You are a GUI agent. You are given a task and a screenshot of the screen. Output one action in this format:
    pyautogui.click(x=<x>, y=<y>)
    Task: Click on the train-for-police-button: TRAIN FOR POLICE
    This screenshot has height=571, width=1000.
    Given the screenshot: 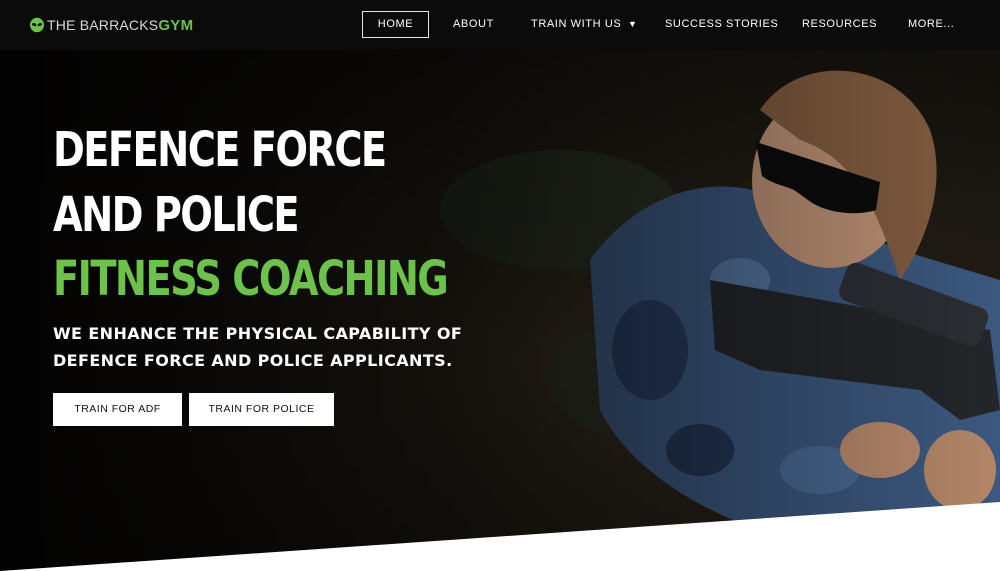 What is the action you would take?
    pyautogui.click(x=261, y=409)
    